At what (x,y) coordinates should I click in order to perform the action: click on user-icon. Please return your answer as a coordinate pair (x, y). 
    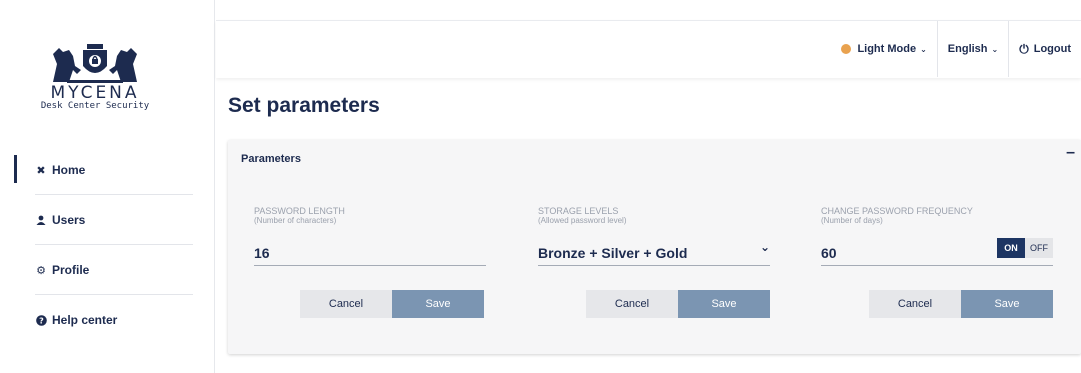
    Looking at the image, I should click on (41, 220).